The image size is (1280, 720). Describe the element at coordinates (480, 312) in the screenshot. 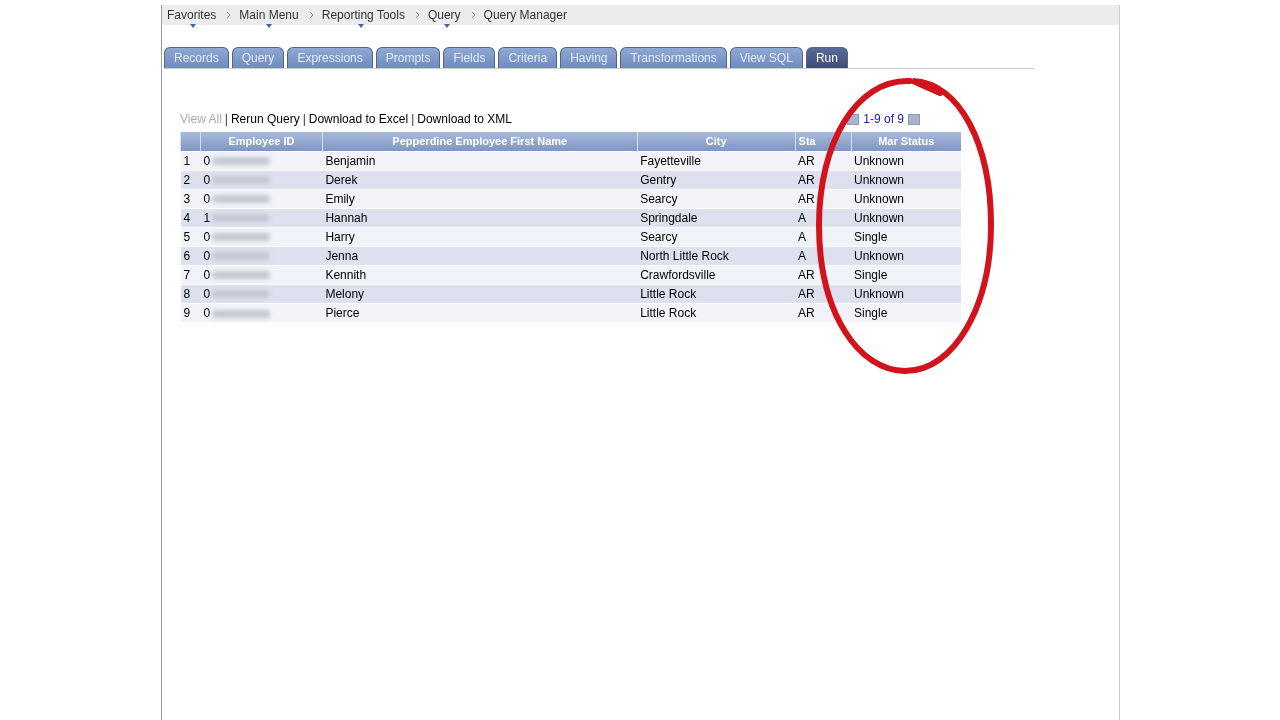

I see `table-cell: Pierce` at that location.